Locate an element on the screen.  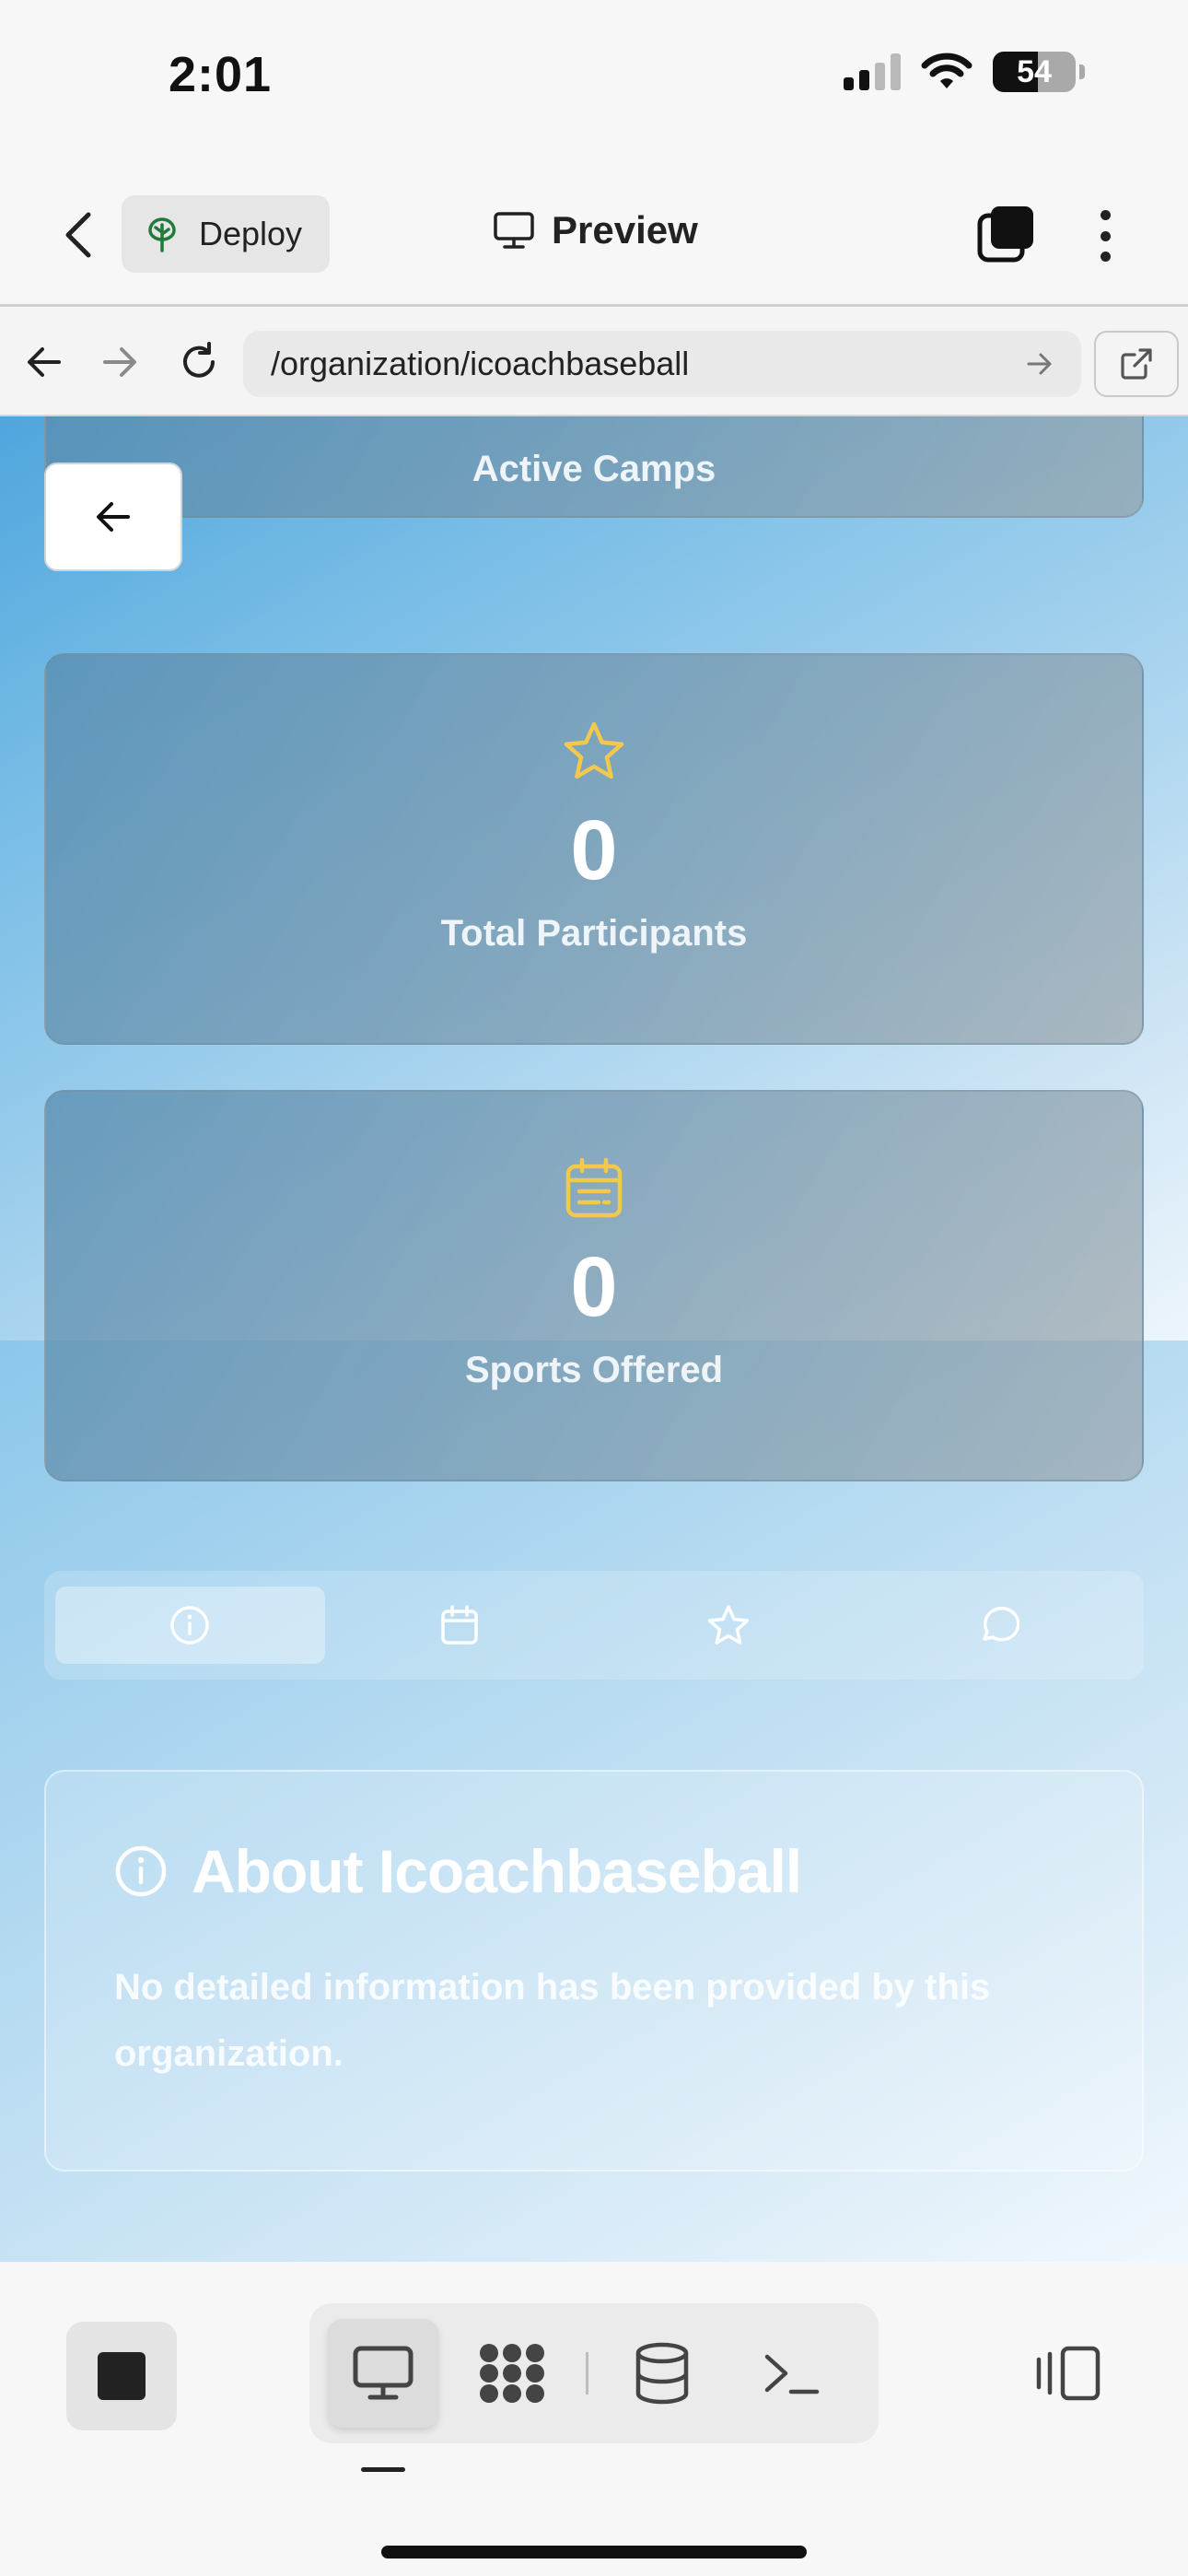
app-header: Deploy Preview is located at coordinates (594, 235).